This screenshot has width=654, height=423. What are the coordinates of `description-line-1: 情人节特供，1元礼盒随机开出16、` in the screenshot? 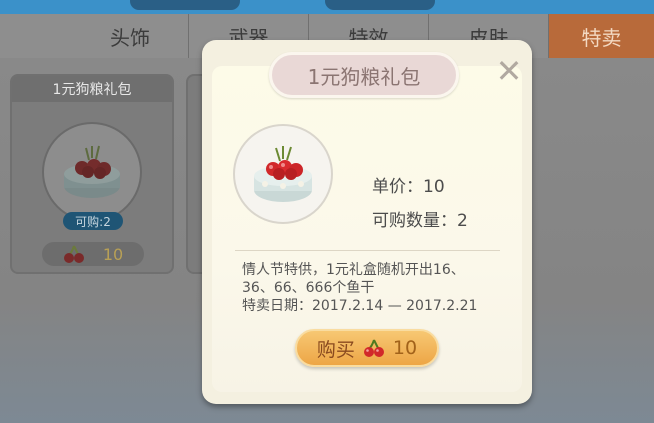 It's located at (353, 270).